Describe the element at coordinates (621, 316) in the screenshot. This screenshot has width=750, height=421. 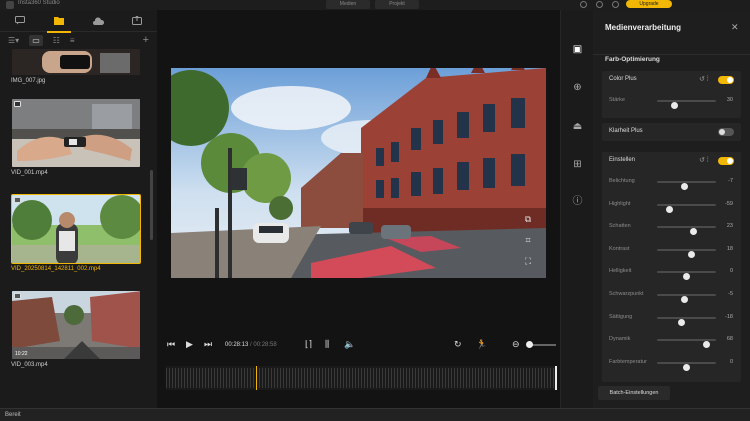
I see `slider-label: Sättigung` at that location.